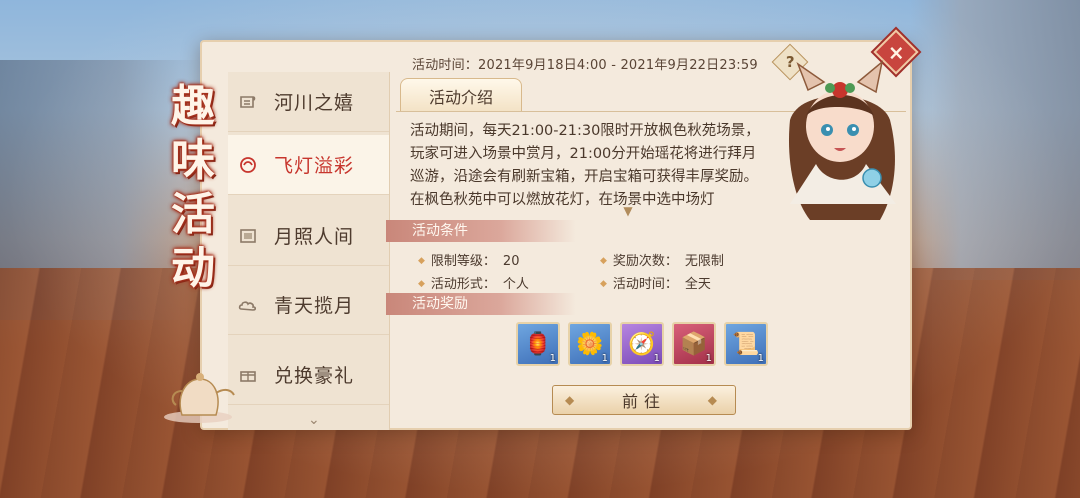 This screenshot has height=498, width=1080. I want to click on scroll-item-icon: 📜, so click(746, 344).